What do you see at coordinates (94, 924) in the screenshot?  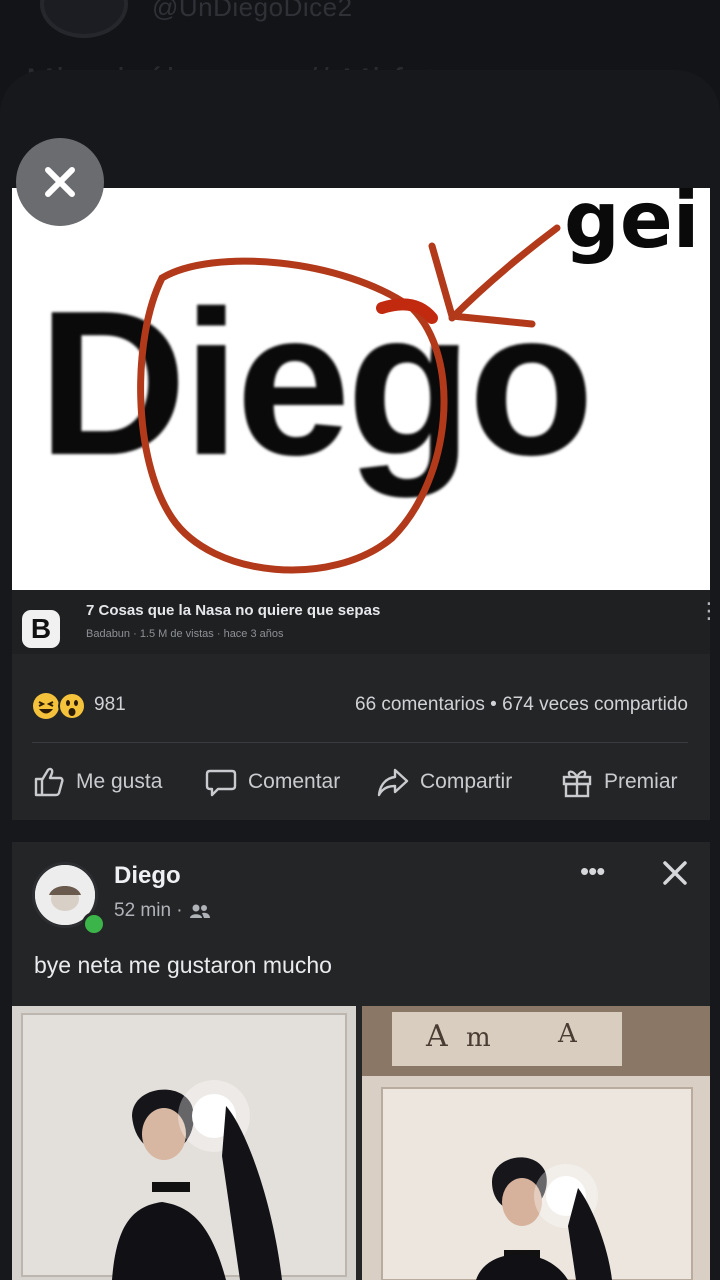 I see `online-indicator` at bounding box center [94, 924].